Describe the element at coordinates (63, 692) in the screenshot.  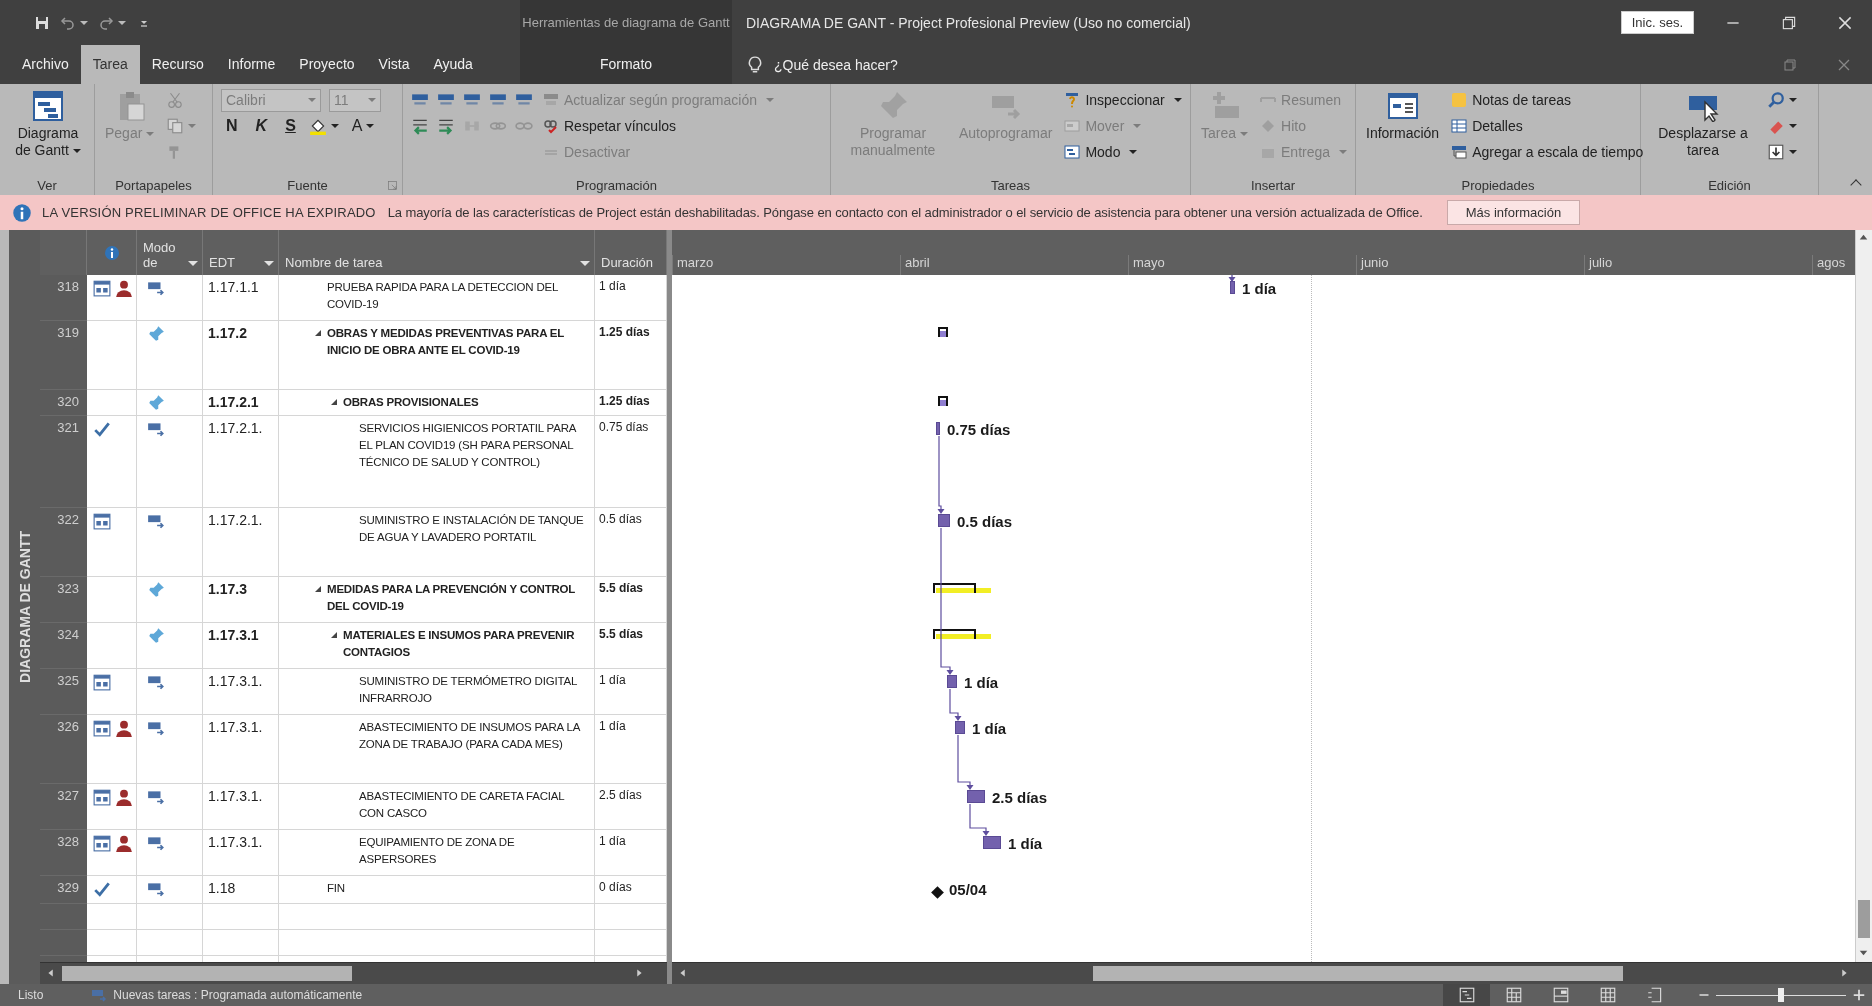
I see `row-number: 325` at that location.